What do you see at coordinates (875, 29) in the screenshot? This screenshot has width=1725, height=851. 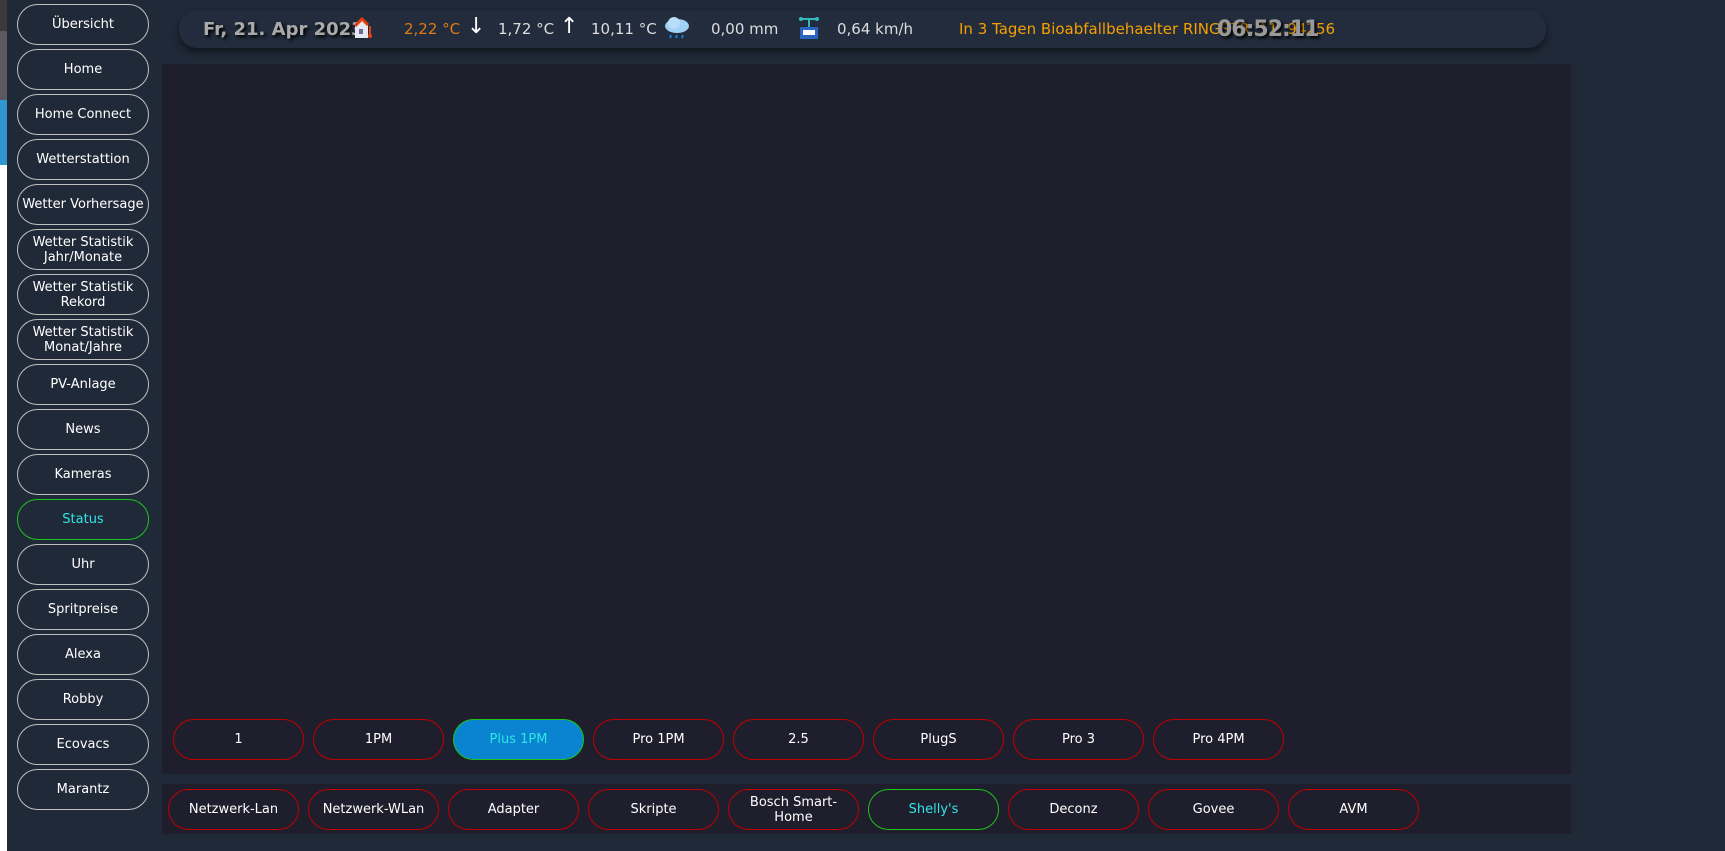 I see `wind-speed: 0,64 km/h` at bounding box center [875, 29].